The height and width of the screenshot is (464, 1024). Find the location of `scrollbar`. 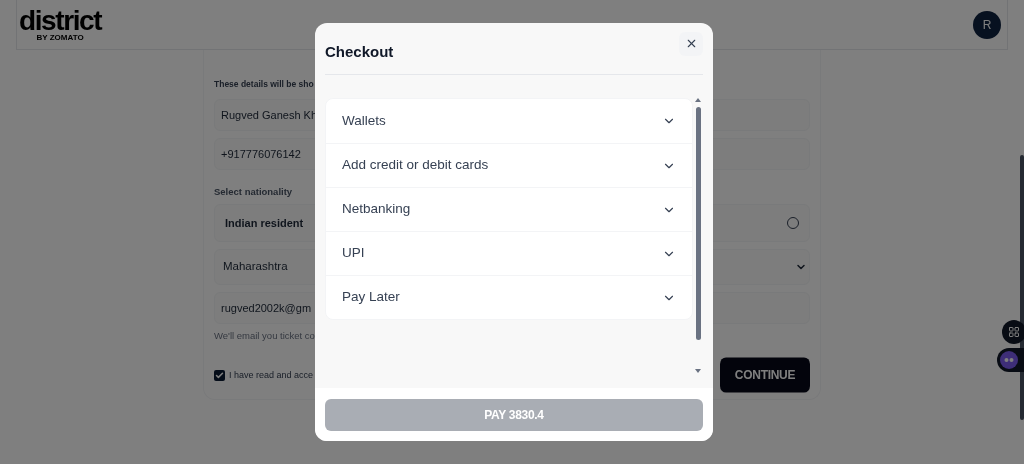

scrollbar is located at coordinates (698, 223).